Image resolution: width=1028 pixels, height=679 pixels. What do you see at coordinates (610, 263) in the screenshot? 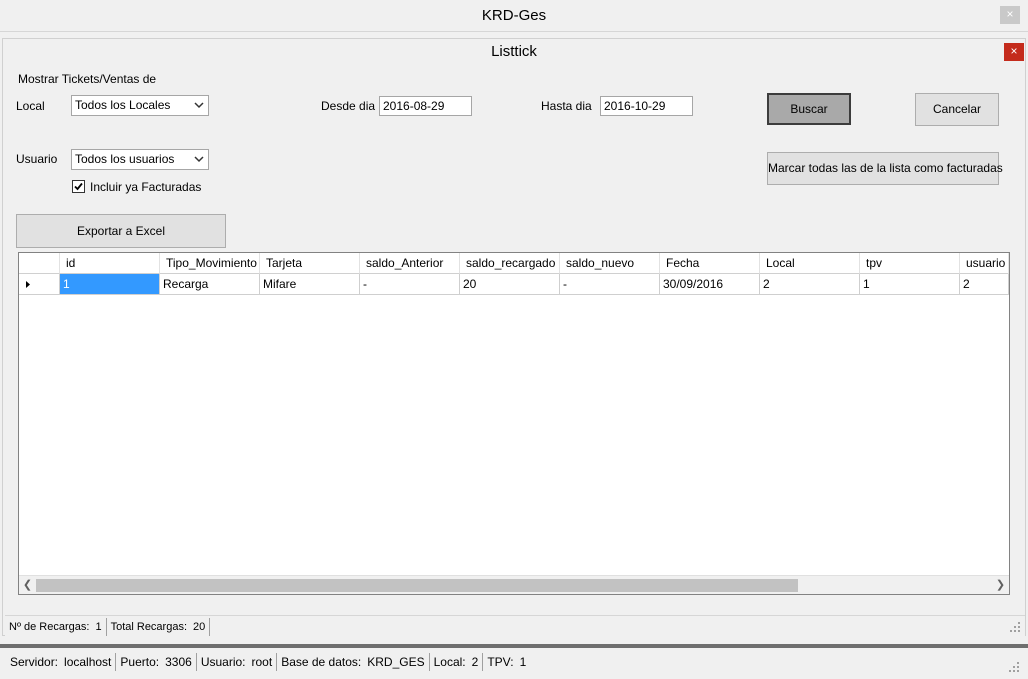
I see `column-header: saldo_nuevo` at bounding box center [610, 263].